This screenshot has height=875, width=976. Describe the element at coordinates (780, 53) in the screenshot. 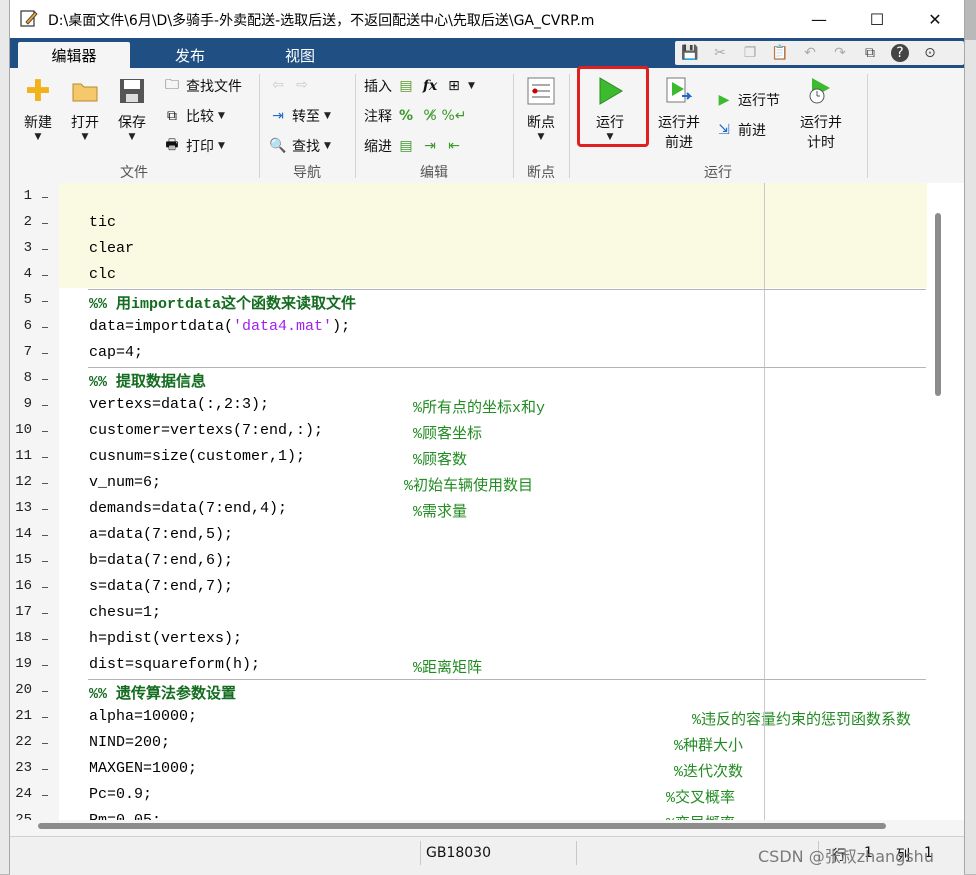

I see `paste-icon: 📋` at that location.